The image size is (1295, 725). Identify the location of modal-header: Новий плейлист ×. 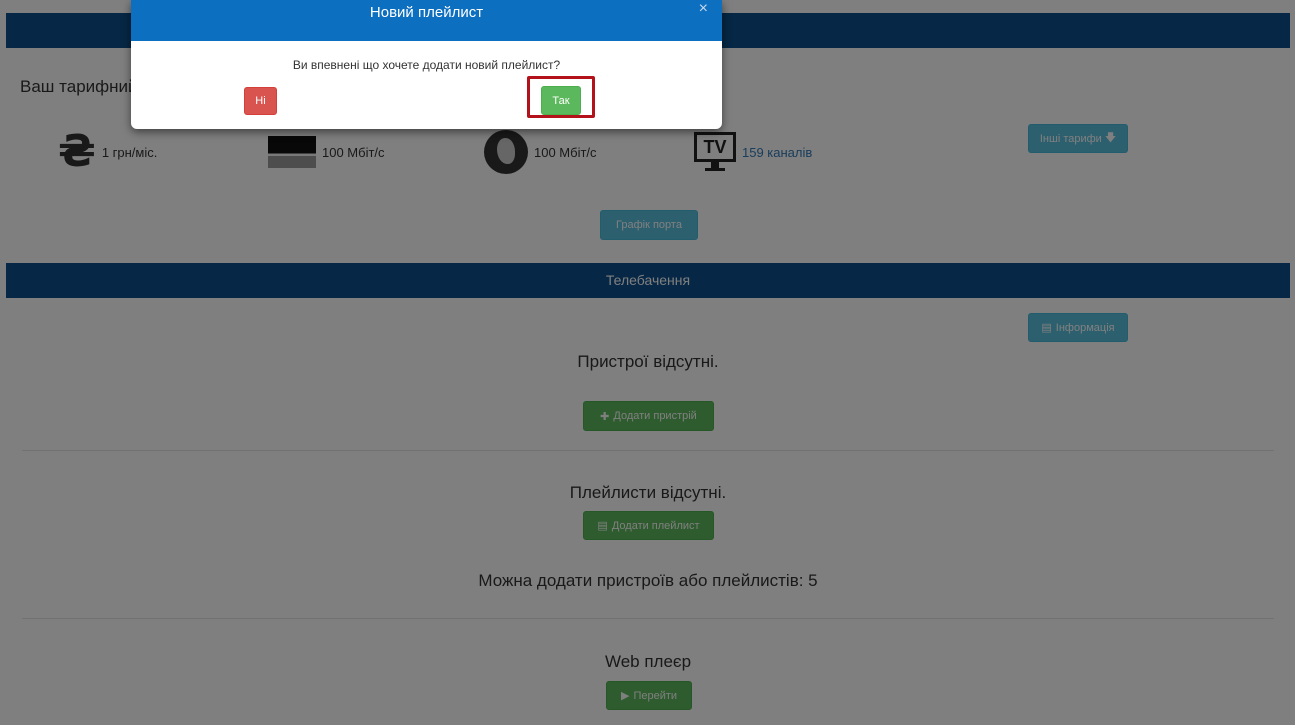
(426, 20).